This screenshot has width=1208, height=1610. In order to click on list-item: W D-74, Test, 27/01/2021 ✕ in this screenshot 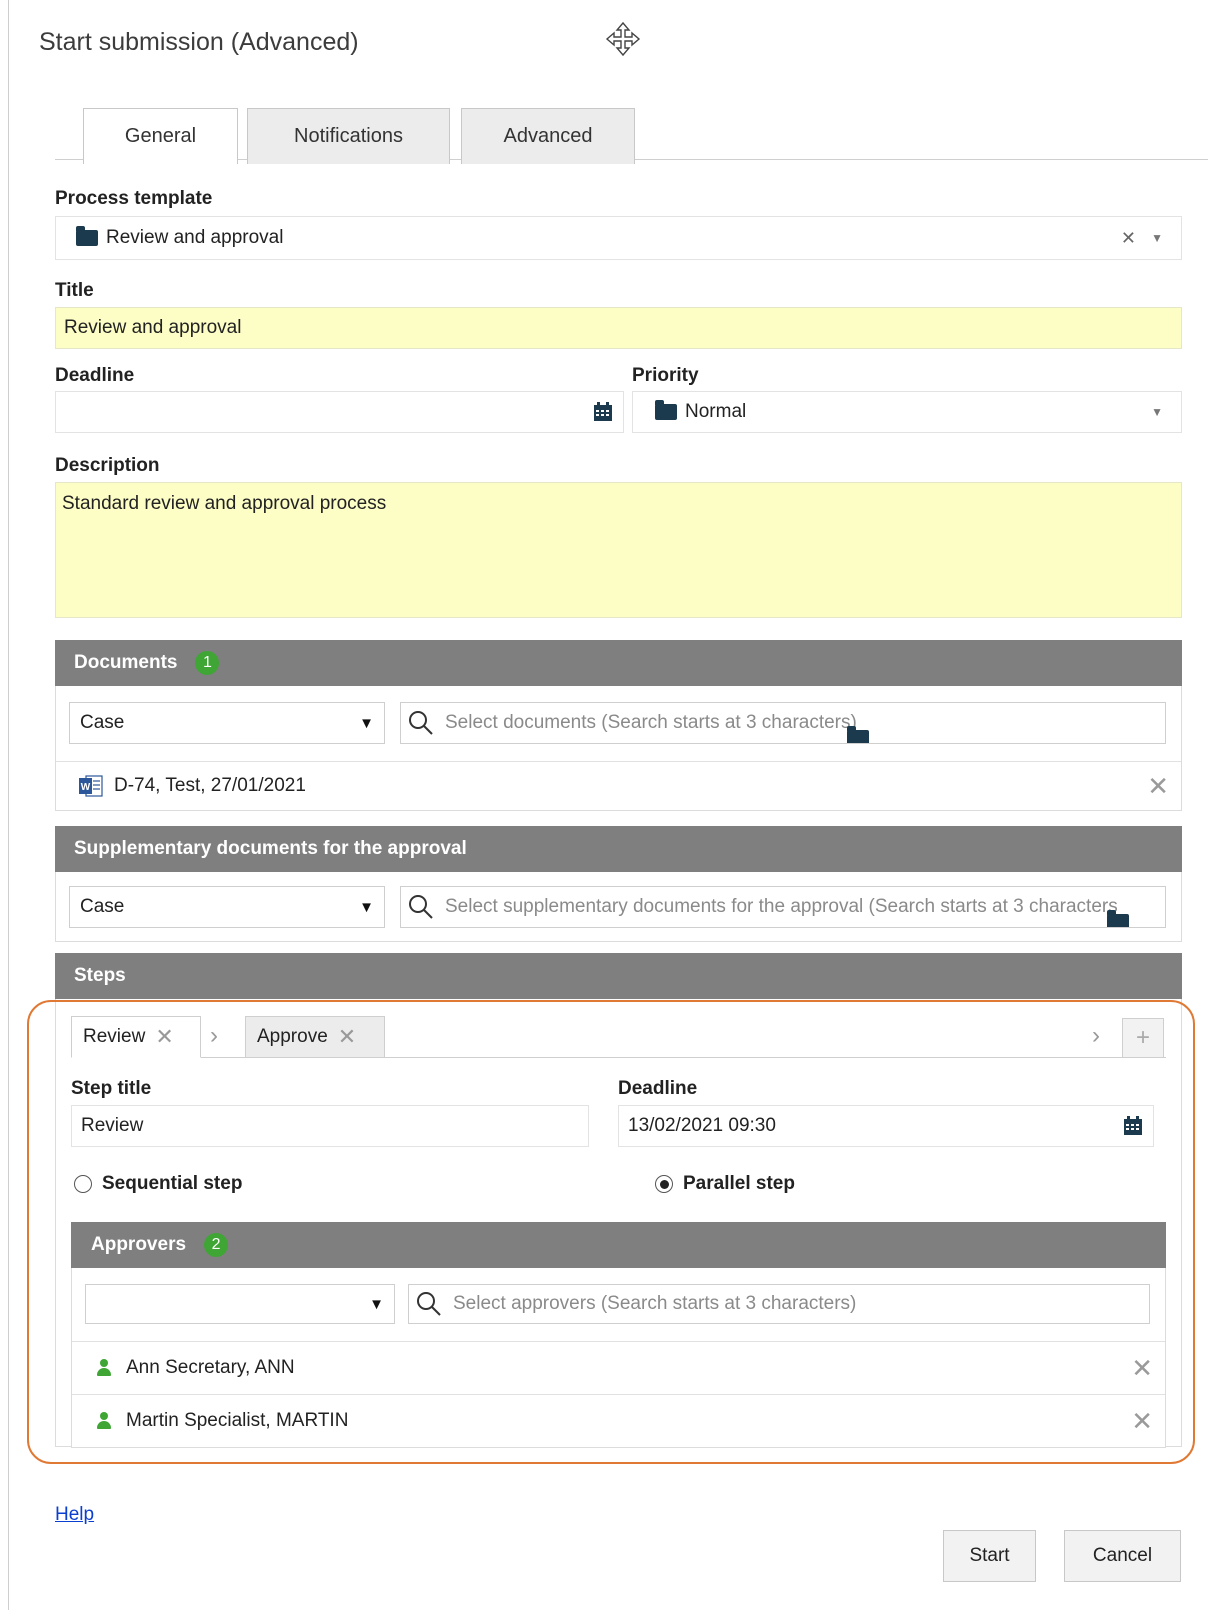, I will do `click(618, 785)`.